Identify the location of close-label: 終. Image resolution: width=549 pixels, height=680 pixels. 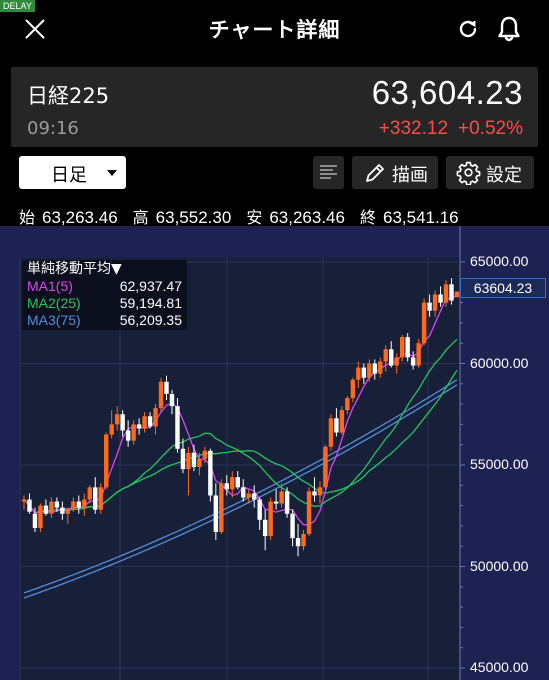
(367, 217).